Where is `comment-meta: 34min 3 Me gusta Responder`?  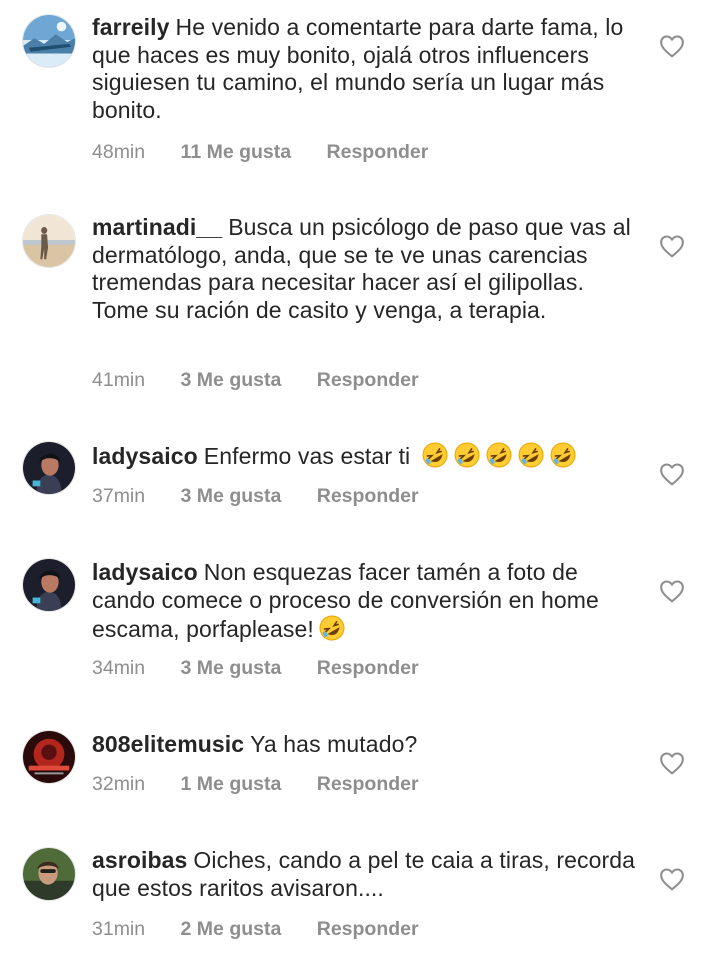
comment-meta: 34min 3 Me gusta Responder is located at coordinates (270, 668).